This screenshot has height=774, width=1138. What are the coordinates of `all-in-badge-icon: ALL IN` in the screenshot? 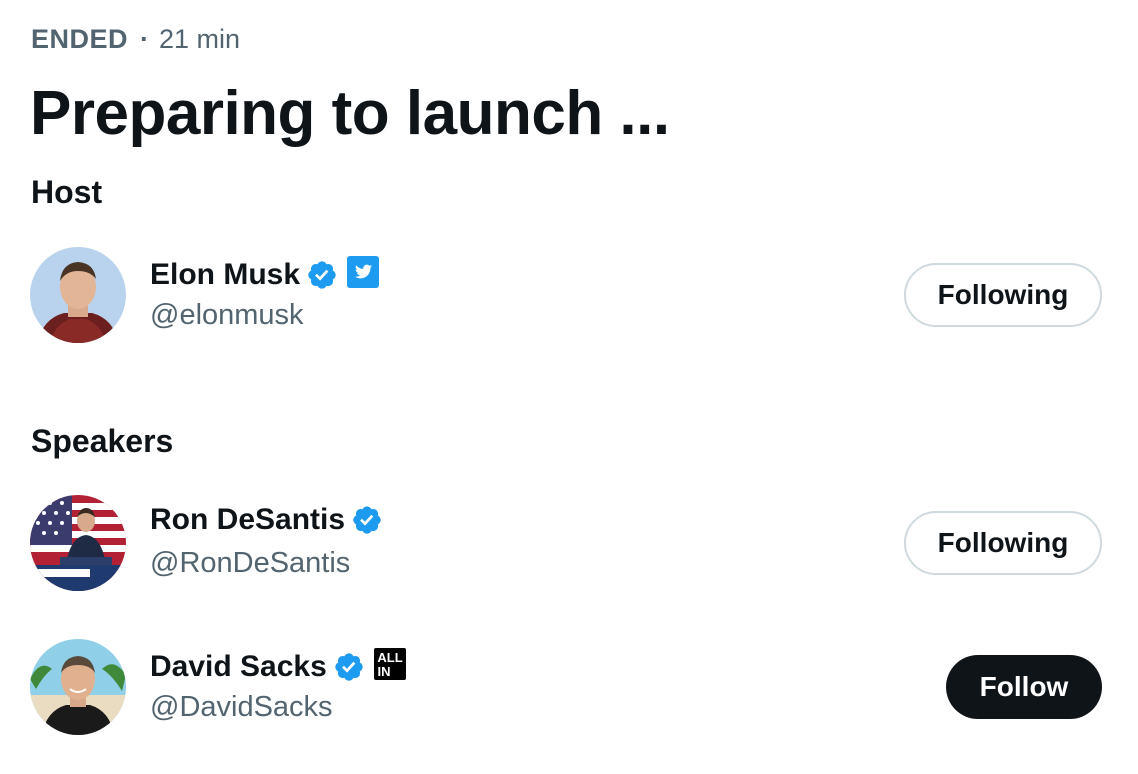 It's located at (390, 666).